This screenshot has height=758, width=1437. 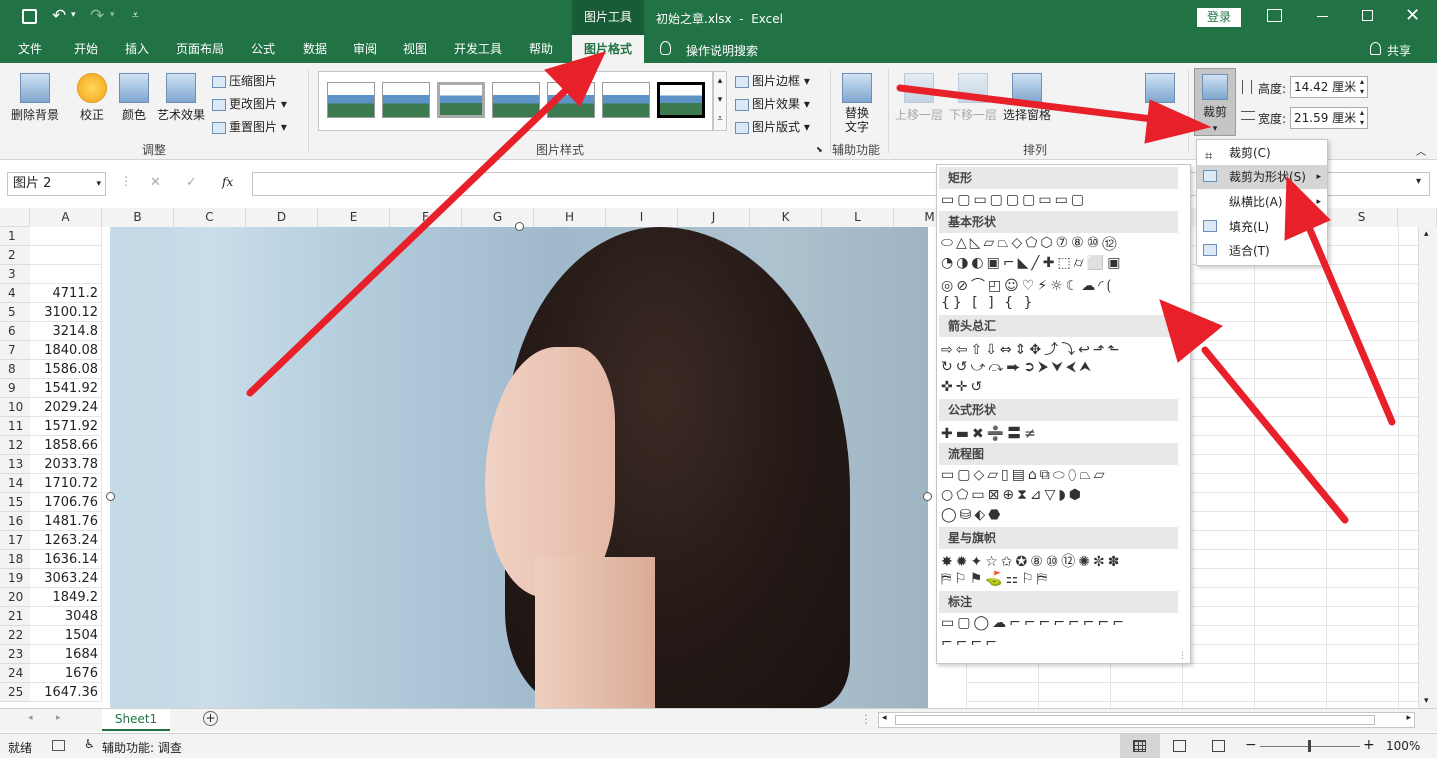 I want to click on cell-a: 1571.92, so click(x=66, y=426).